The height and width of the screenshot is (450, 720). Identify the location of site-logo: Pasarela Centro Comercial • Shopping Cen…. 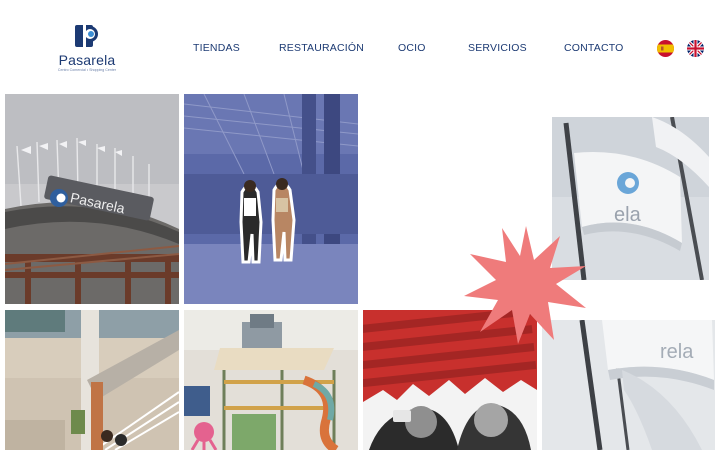
(87, 47).